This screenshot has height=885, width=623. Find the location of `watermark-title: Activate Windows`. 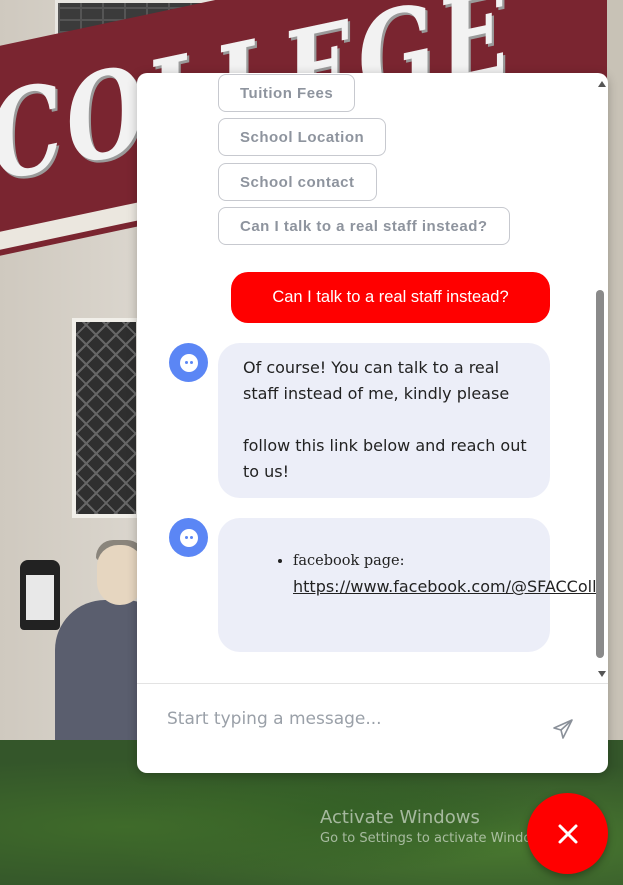

watermark-title: Activate Windows is located at coordinates (400, 817).